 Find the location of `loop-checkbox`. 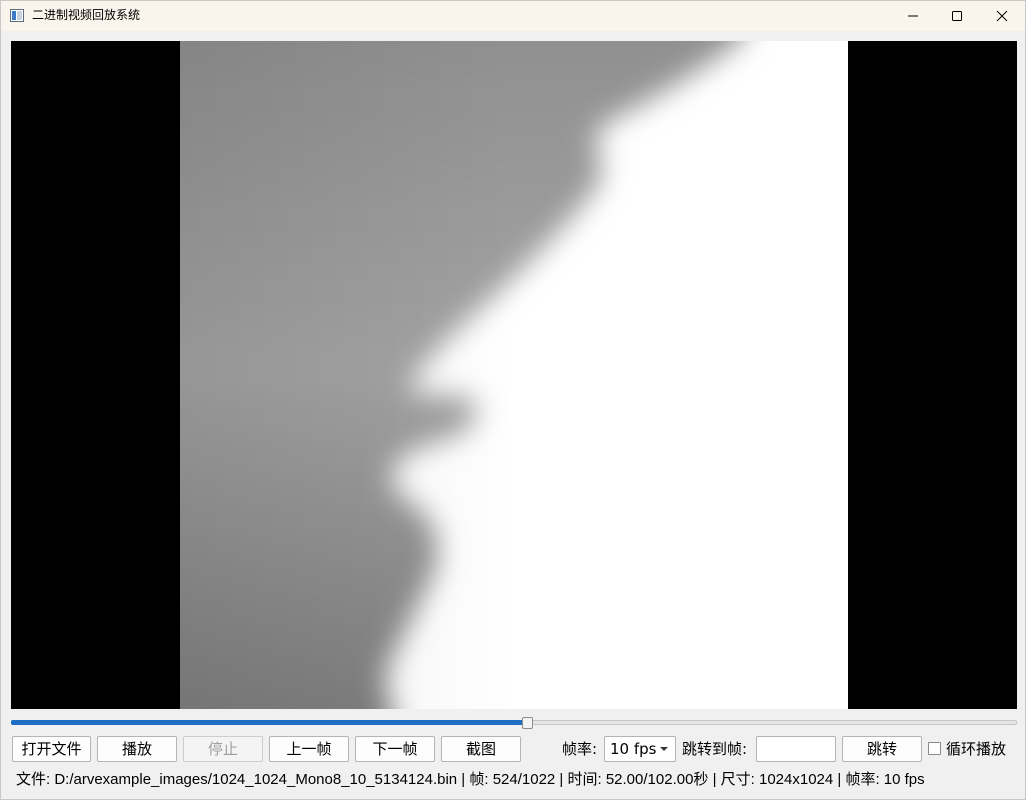

loop-checkbox is located at coordinates (934, 748).